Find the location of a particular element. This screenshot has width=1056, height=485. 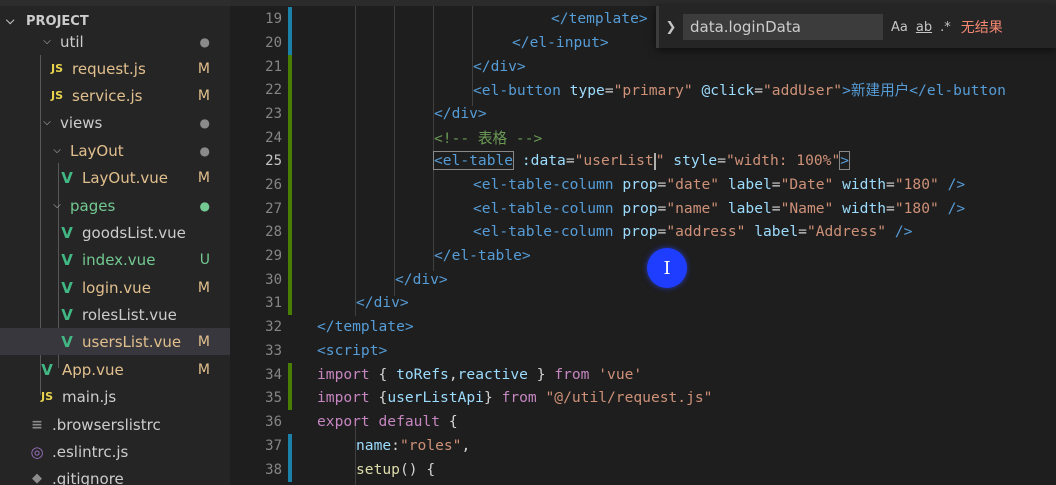

tree-folder-pages: ⌵ pages ● is located at coordinates (115, 205).